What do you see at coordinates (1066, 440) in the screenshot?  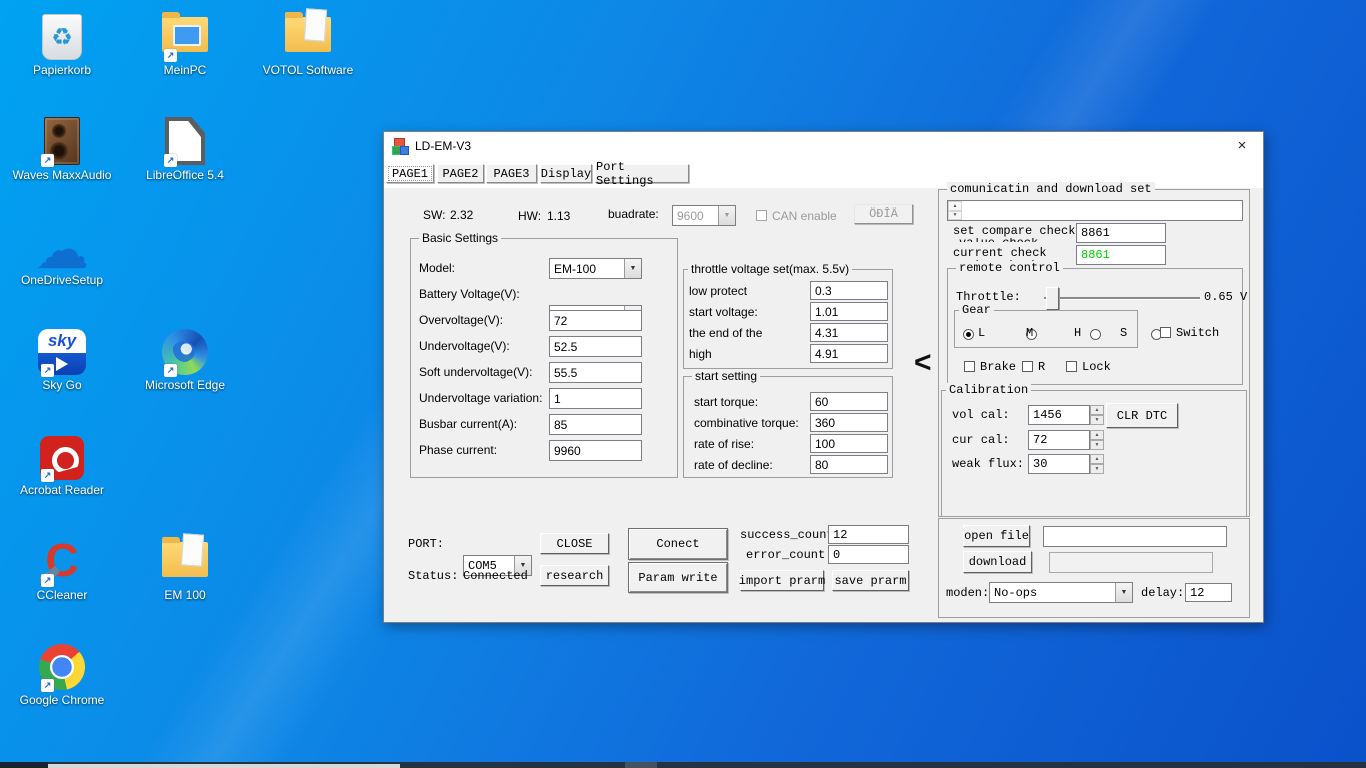 I see `cur-cal-spinner: 72` at bounding box center [1066, 440].